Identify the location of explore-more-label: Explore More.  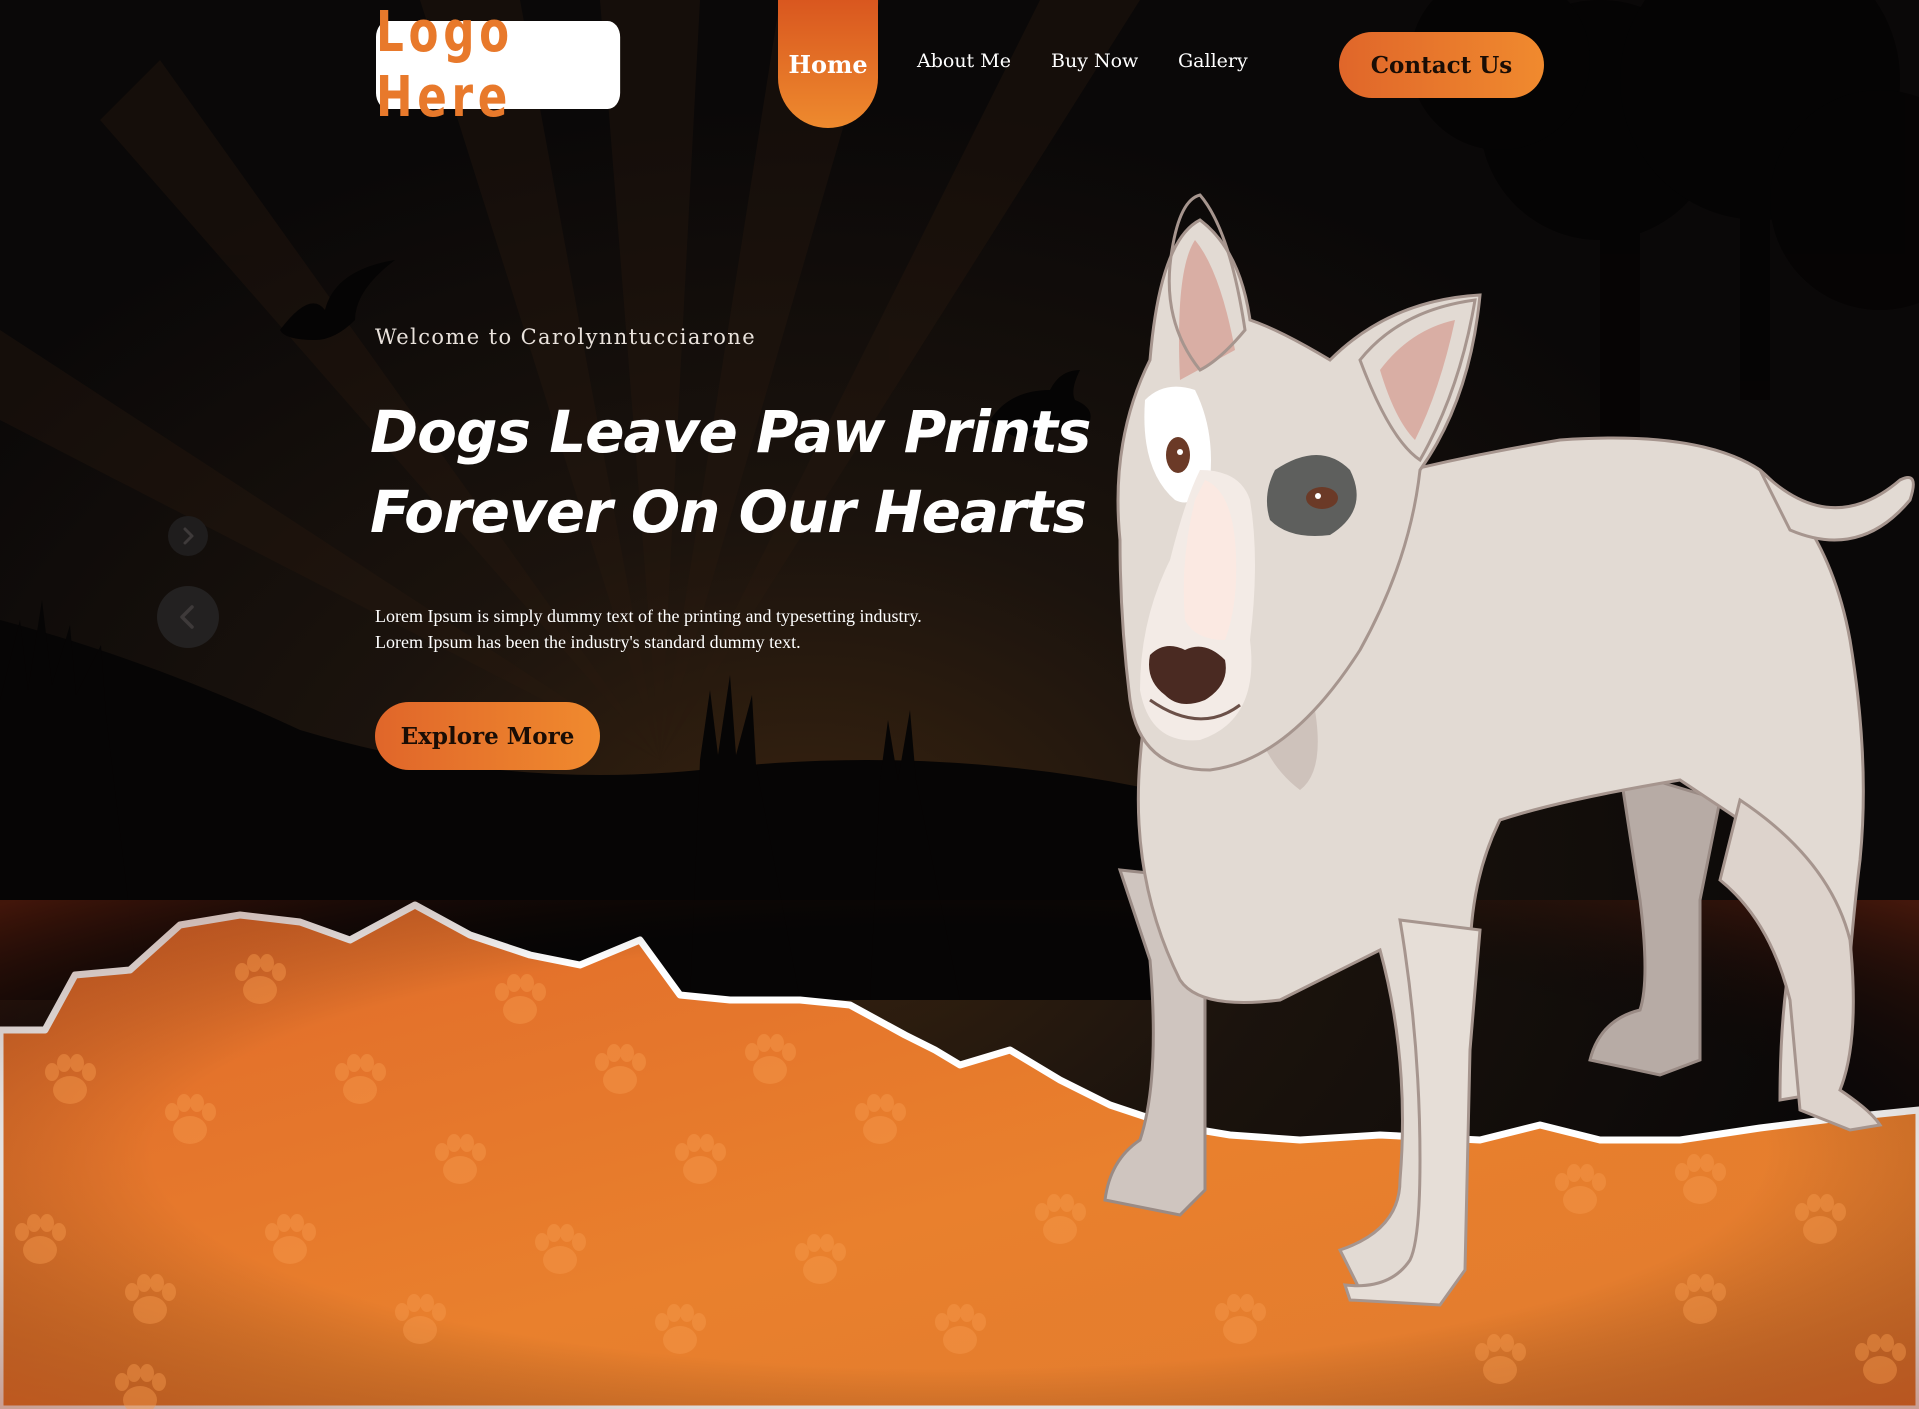
(487, 736).